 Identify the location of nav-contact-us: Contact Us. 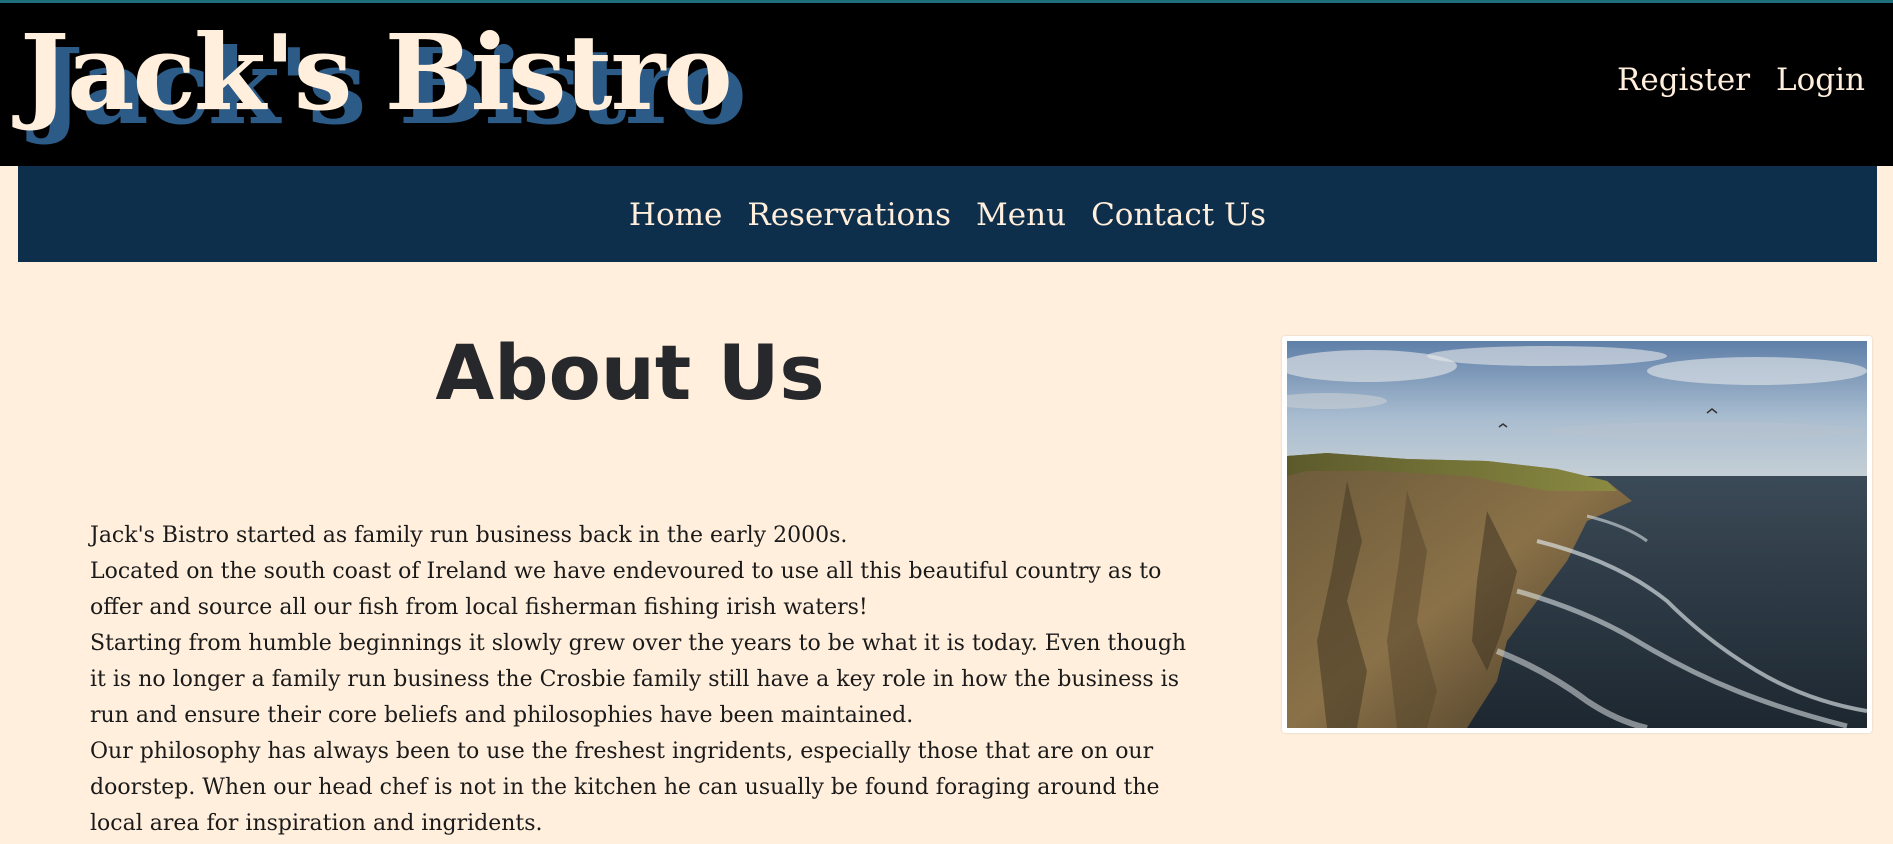
(1178, 214).